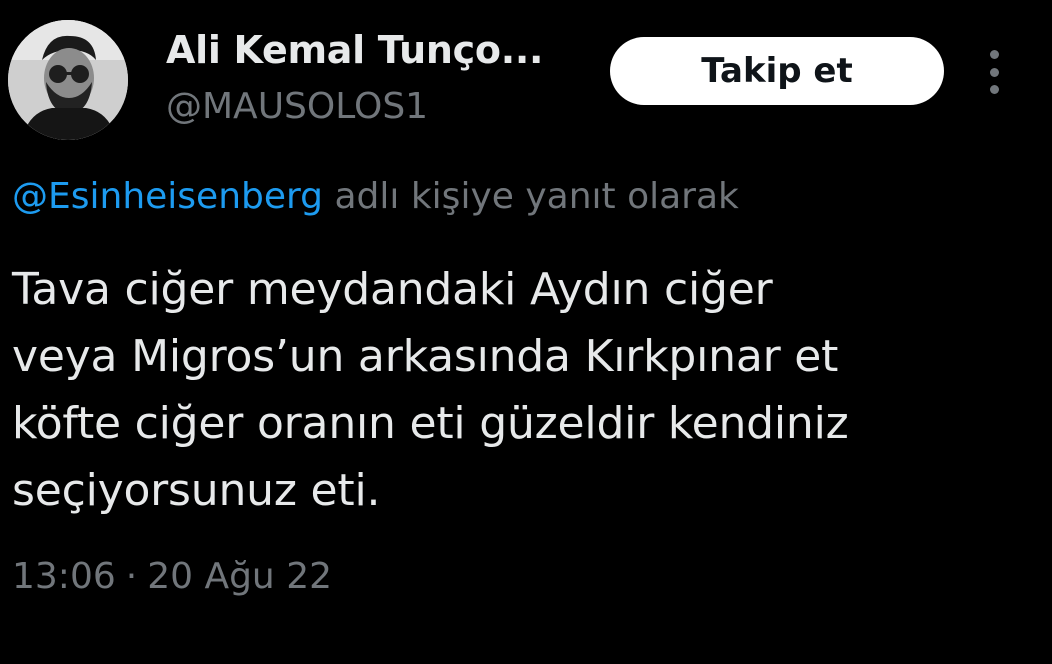 The image size is (1052, 664). I want to click on profile-photo, so click(68, 80).